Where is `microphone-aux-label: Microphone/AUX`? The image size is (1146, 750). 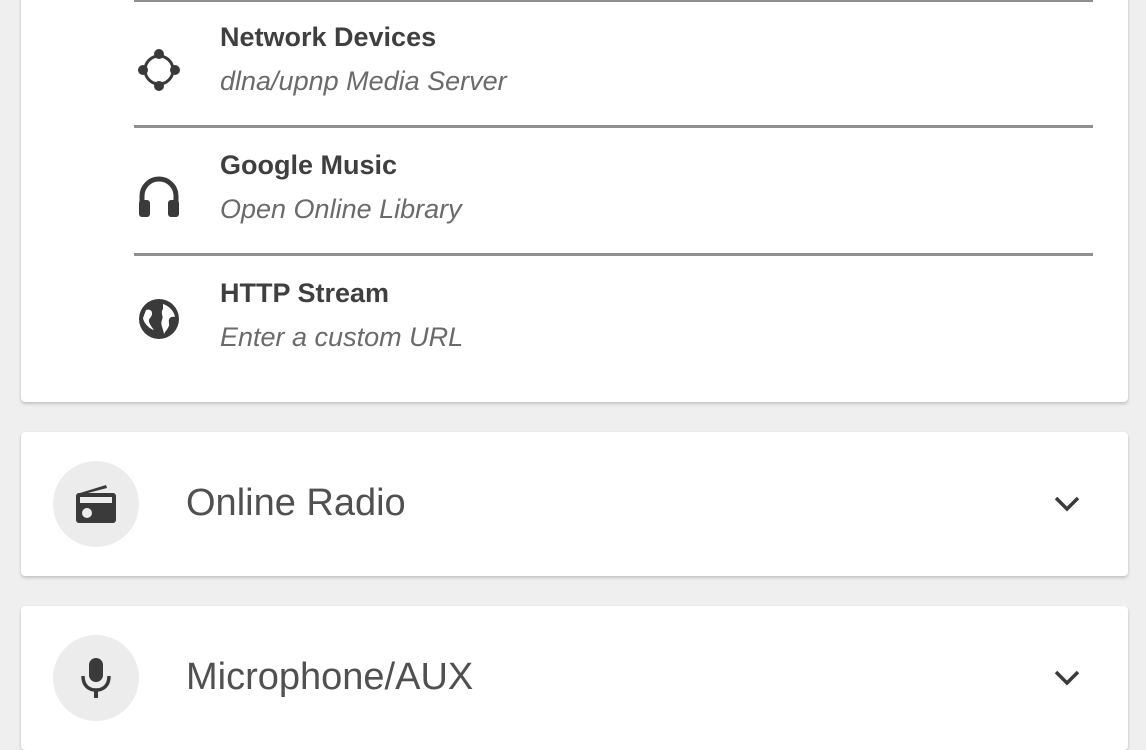 microphone-aux-label: Microphone/AUX is located at coordinates (330, 677).